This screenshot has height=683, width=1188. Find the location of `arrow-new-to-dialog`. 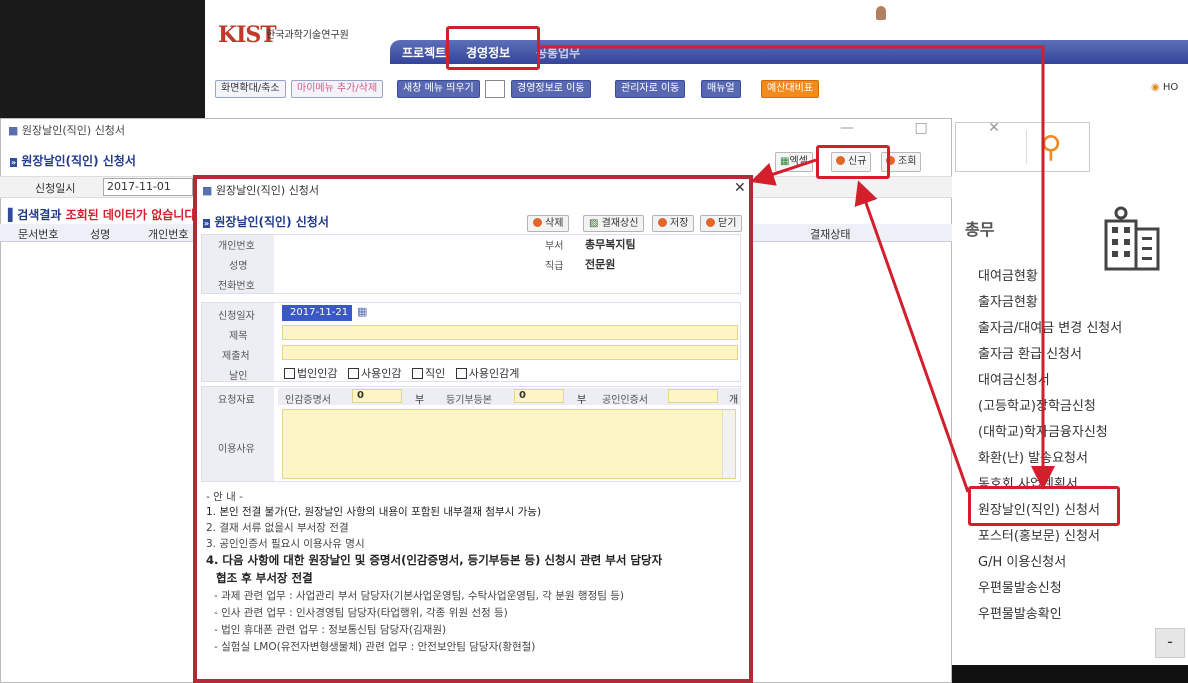

arrow-new-to-dialog is located at coordinates (783, 172).